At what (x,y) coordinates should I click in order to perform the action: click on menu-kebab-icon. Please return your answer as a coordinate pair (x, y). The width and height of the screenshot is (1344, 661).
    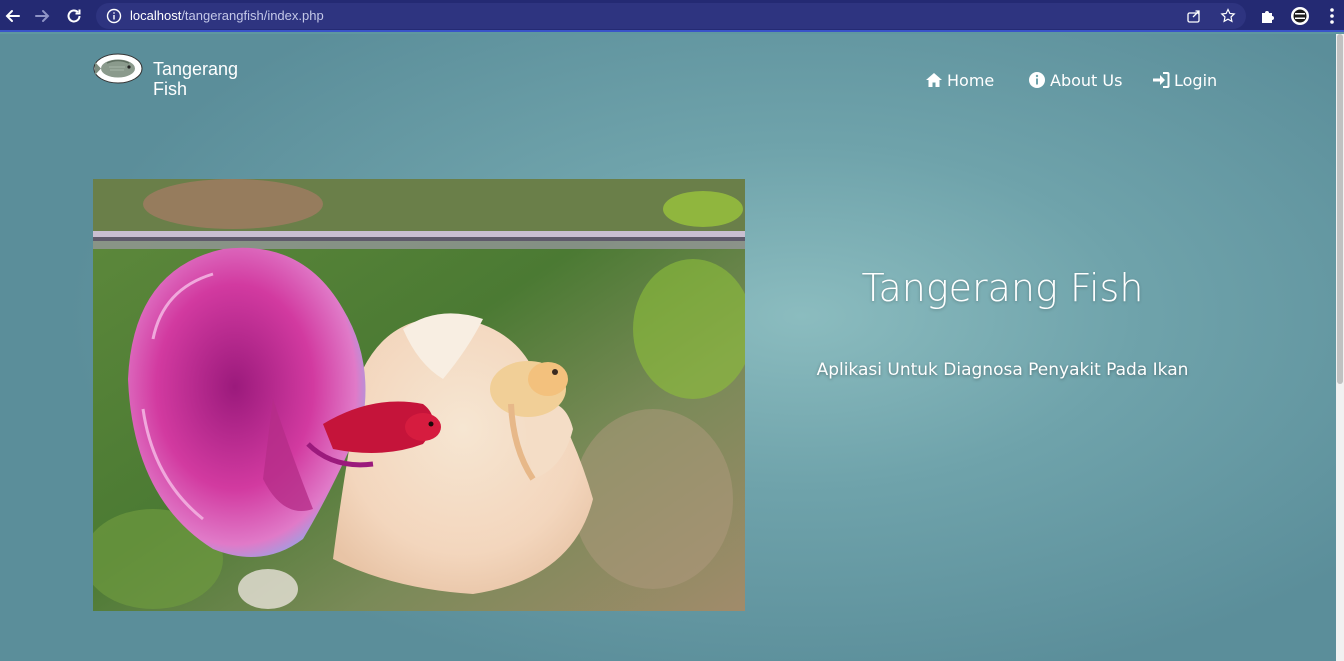
    Looking at the image, I should click on (1332, 16).